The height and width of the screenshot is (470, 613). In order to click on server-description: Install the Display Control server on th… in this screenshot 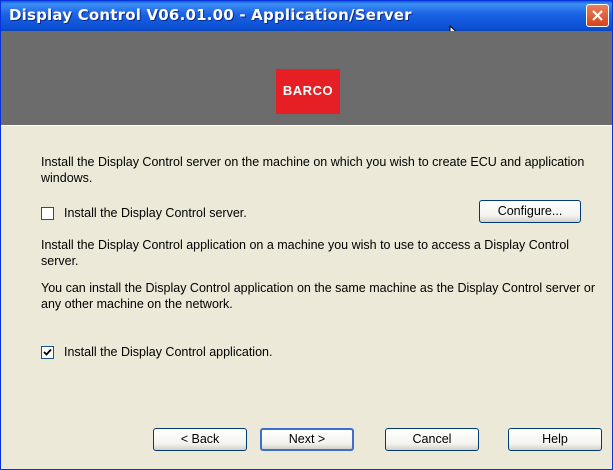, I will do `click(313, 170)`.